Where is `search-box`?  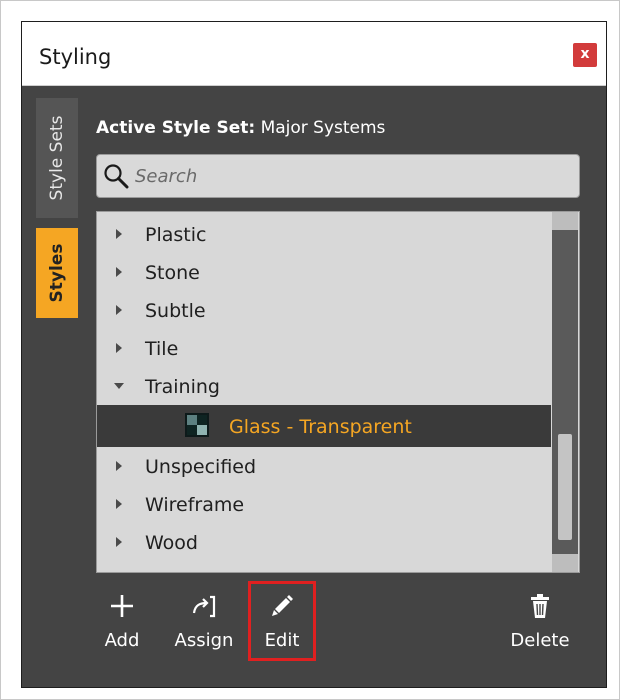 search-box is located at coordinates (338, 176).